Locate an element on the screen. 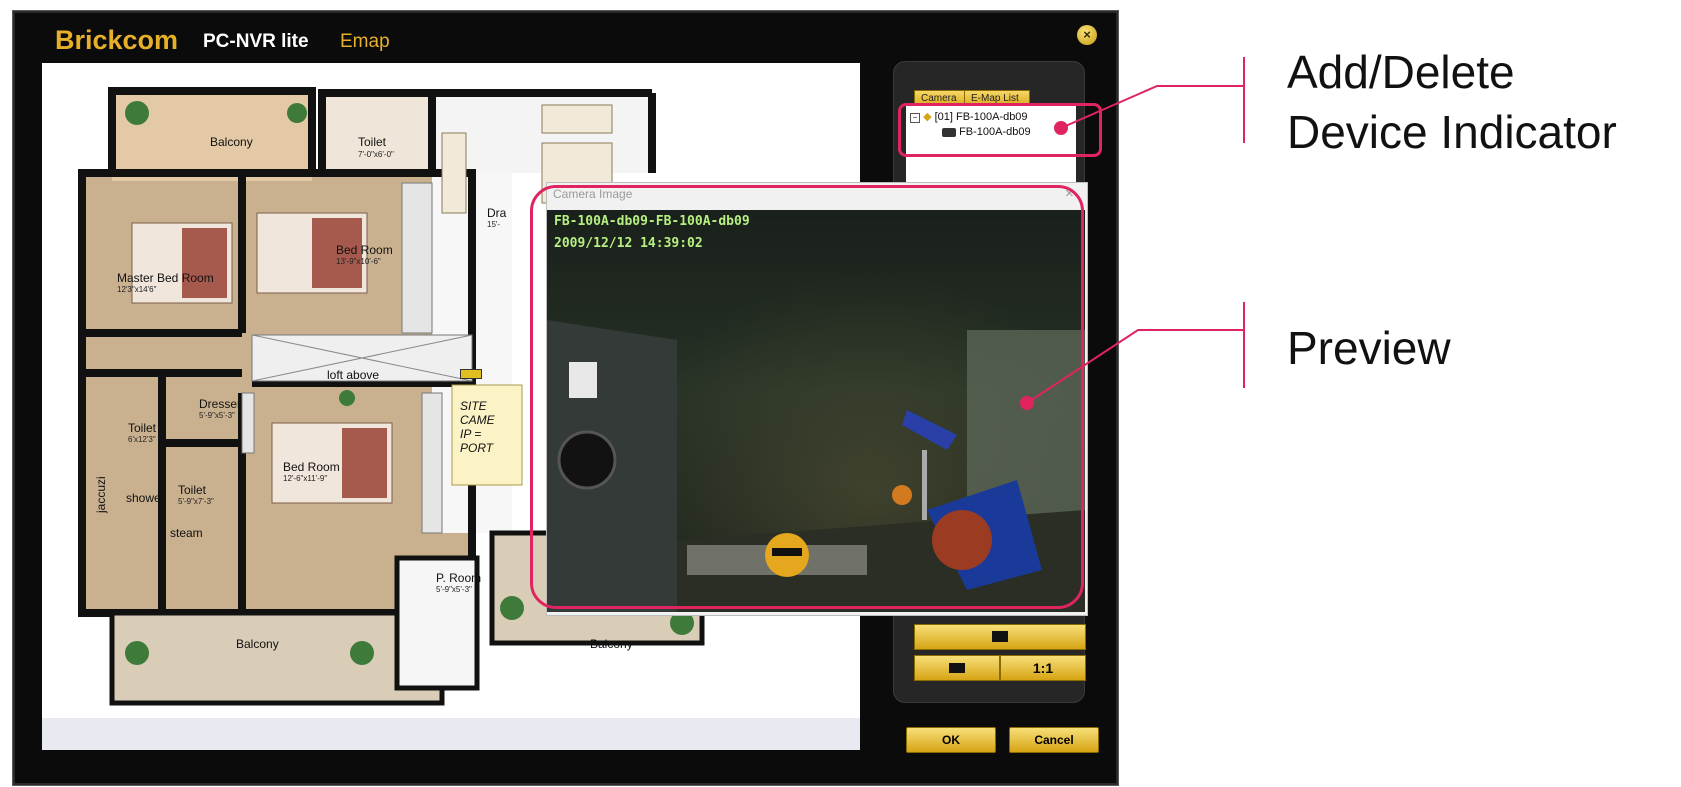 The image size is (1681, 787). loft-label: loft above is located at coordinates (353, 375).